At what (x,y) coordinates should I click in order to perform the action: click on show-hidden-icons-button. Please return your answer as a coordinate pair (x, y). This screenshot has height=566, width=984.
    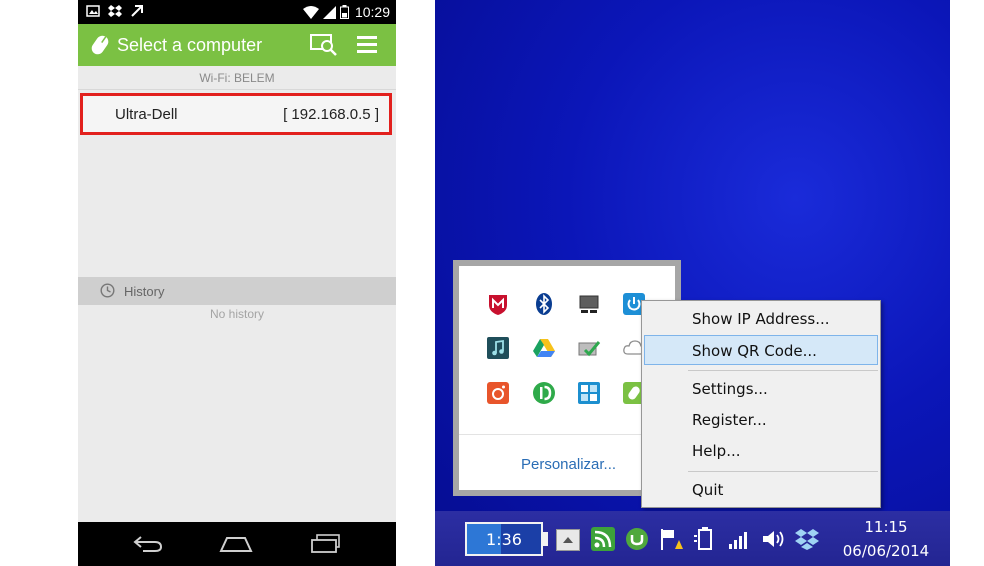
    Looking at the image, I should click on (568, 540).